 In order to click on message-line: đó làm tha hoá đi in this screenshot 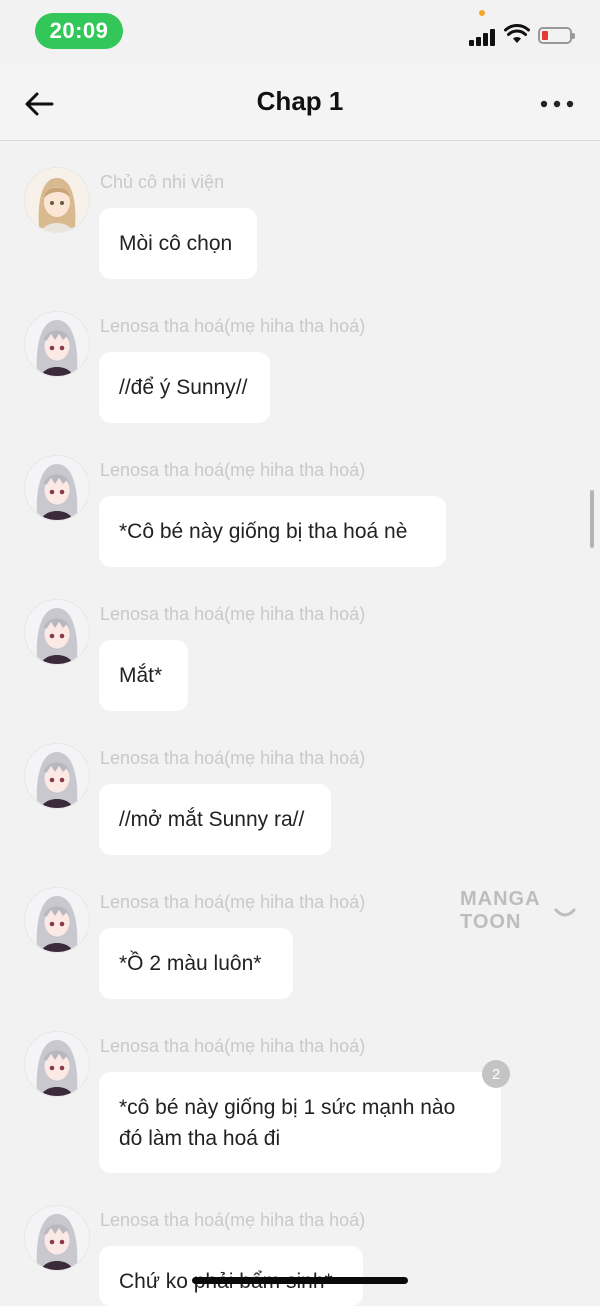, I will do `click(200, 1138)`.